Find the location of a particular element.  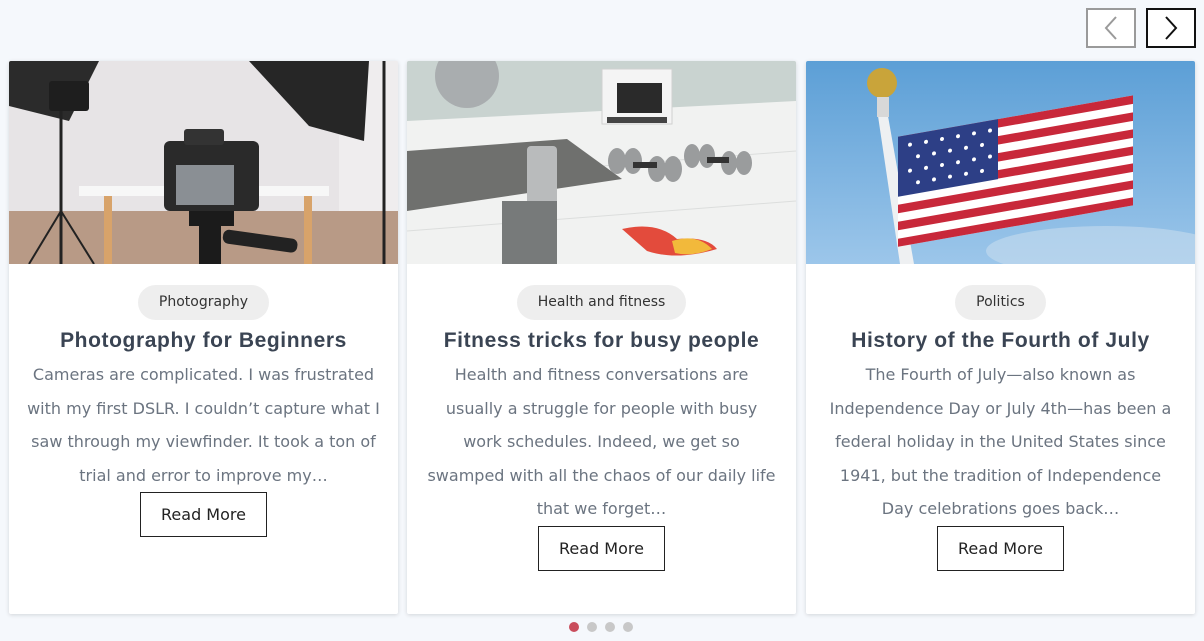

chevron-left-icon is located at coordinates (1110, 28).